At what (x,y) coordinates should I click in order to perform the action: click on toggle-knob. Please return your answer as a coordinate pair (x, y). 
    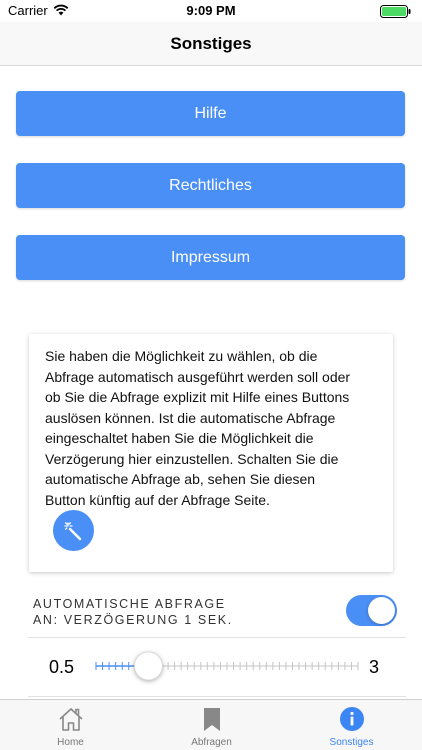
    Looking at the image, I should click on (381, 610).